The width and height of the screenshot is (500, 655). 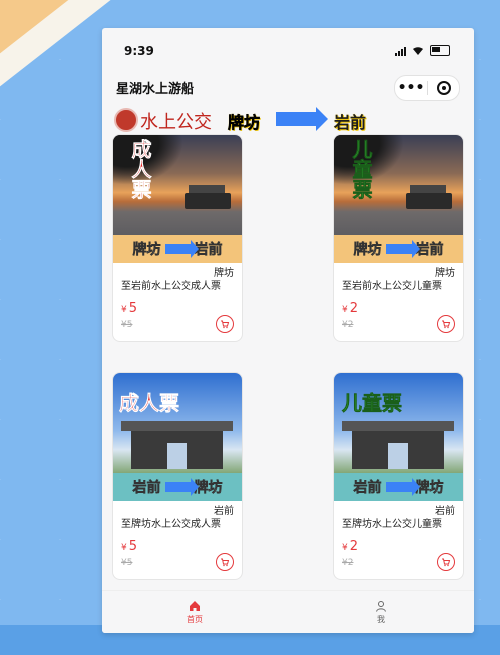 I want to click on mini-program-capsule: •••, so click(x=427, y=88).